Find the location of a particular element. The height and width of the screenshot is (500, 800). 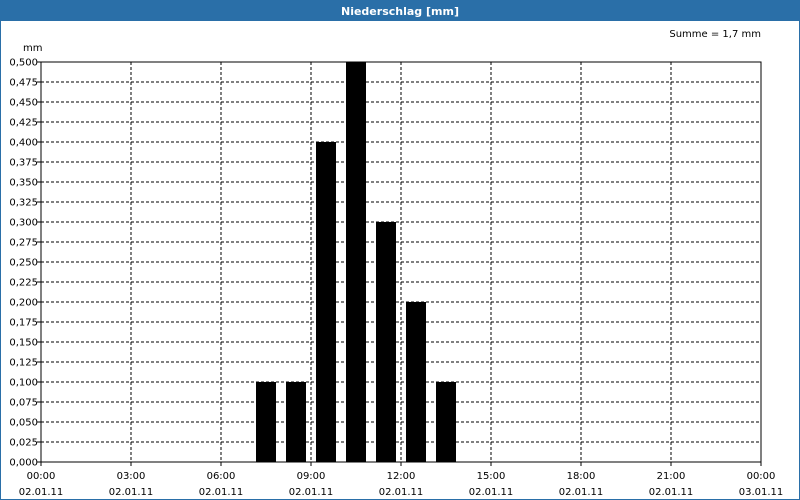

y-tick-label: 0,050 is located at coordinates (23, 423).